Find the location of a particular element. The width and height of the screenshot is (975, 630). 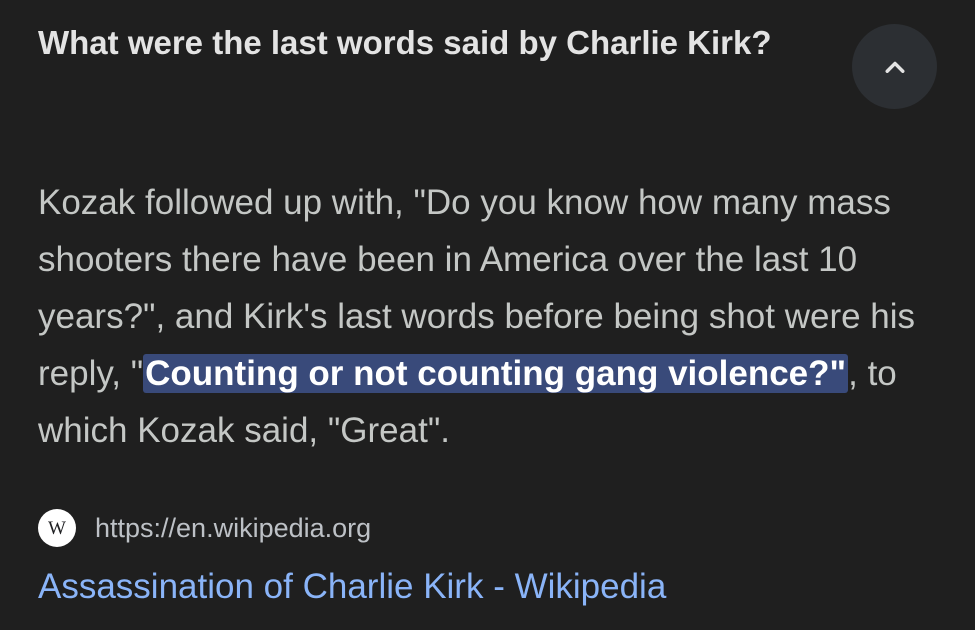

wikipedia-icon: W is located at coordinates (57, 528).